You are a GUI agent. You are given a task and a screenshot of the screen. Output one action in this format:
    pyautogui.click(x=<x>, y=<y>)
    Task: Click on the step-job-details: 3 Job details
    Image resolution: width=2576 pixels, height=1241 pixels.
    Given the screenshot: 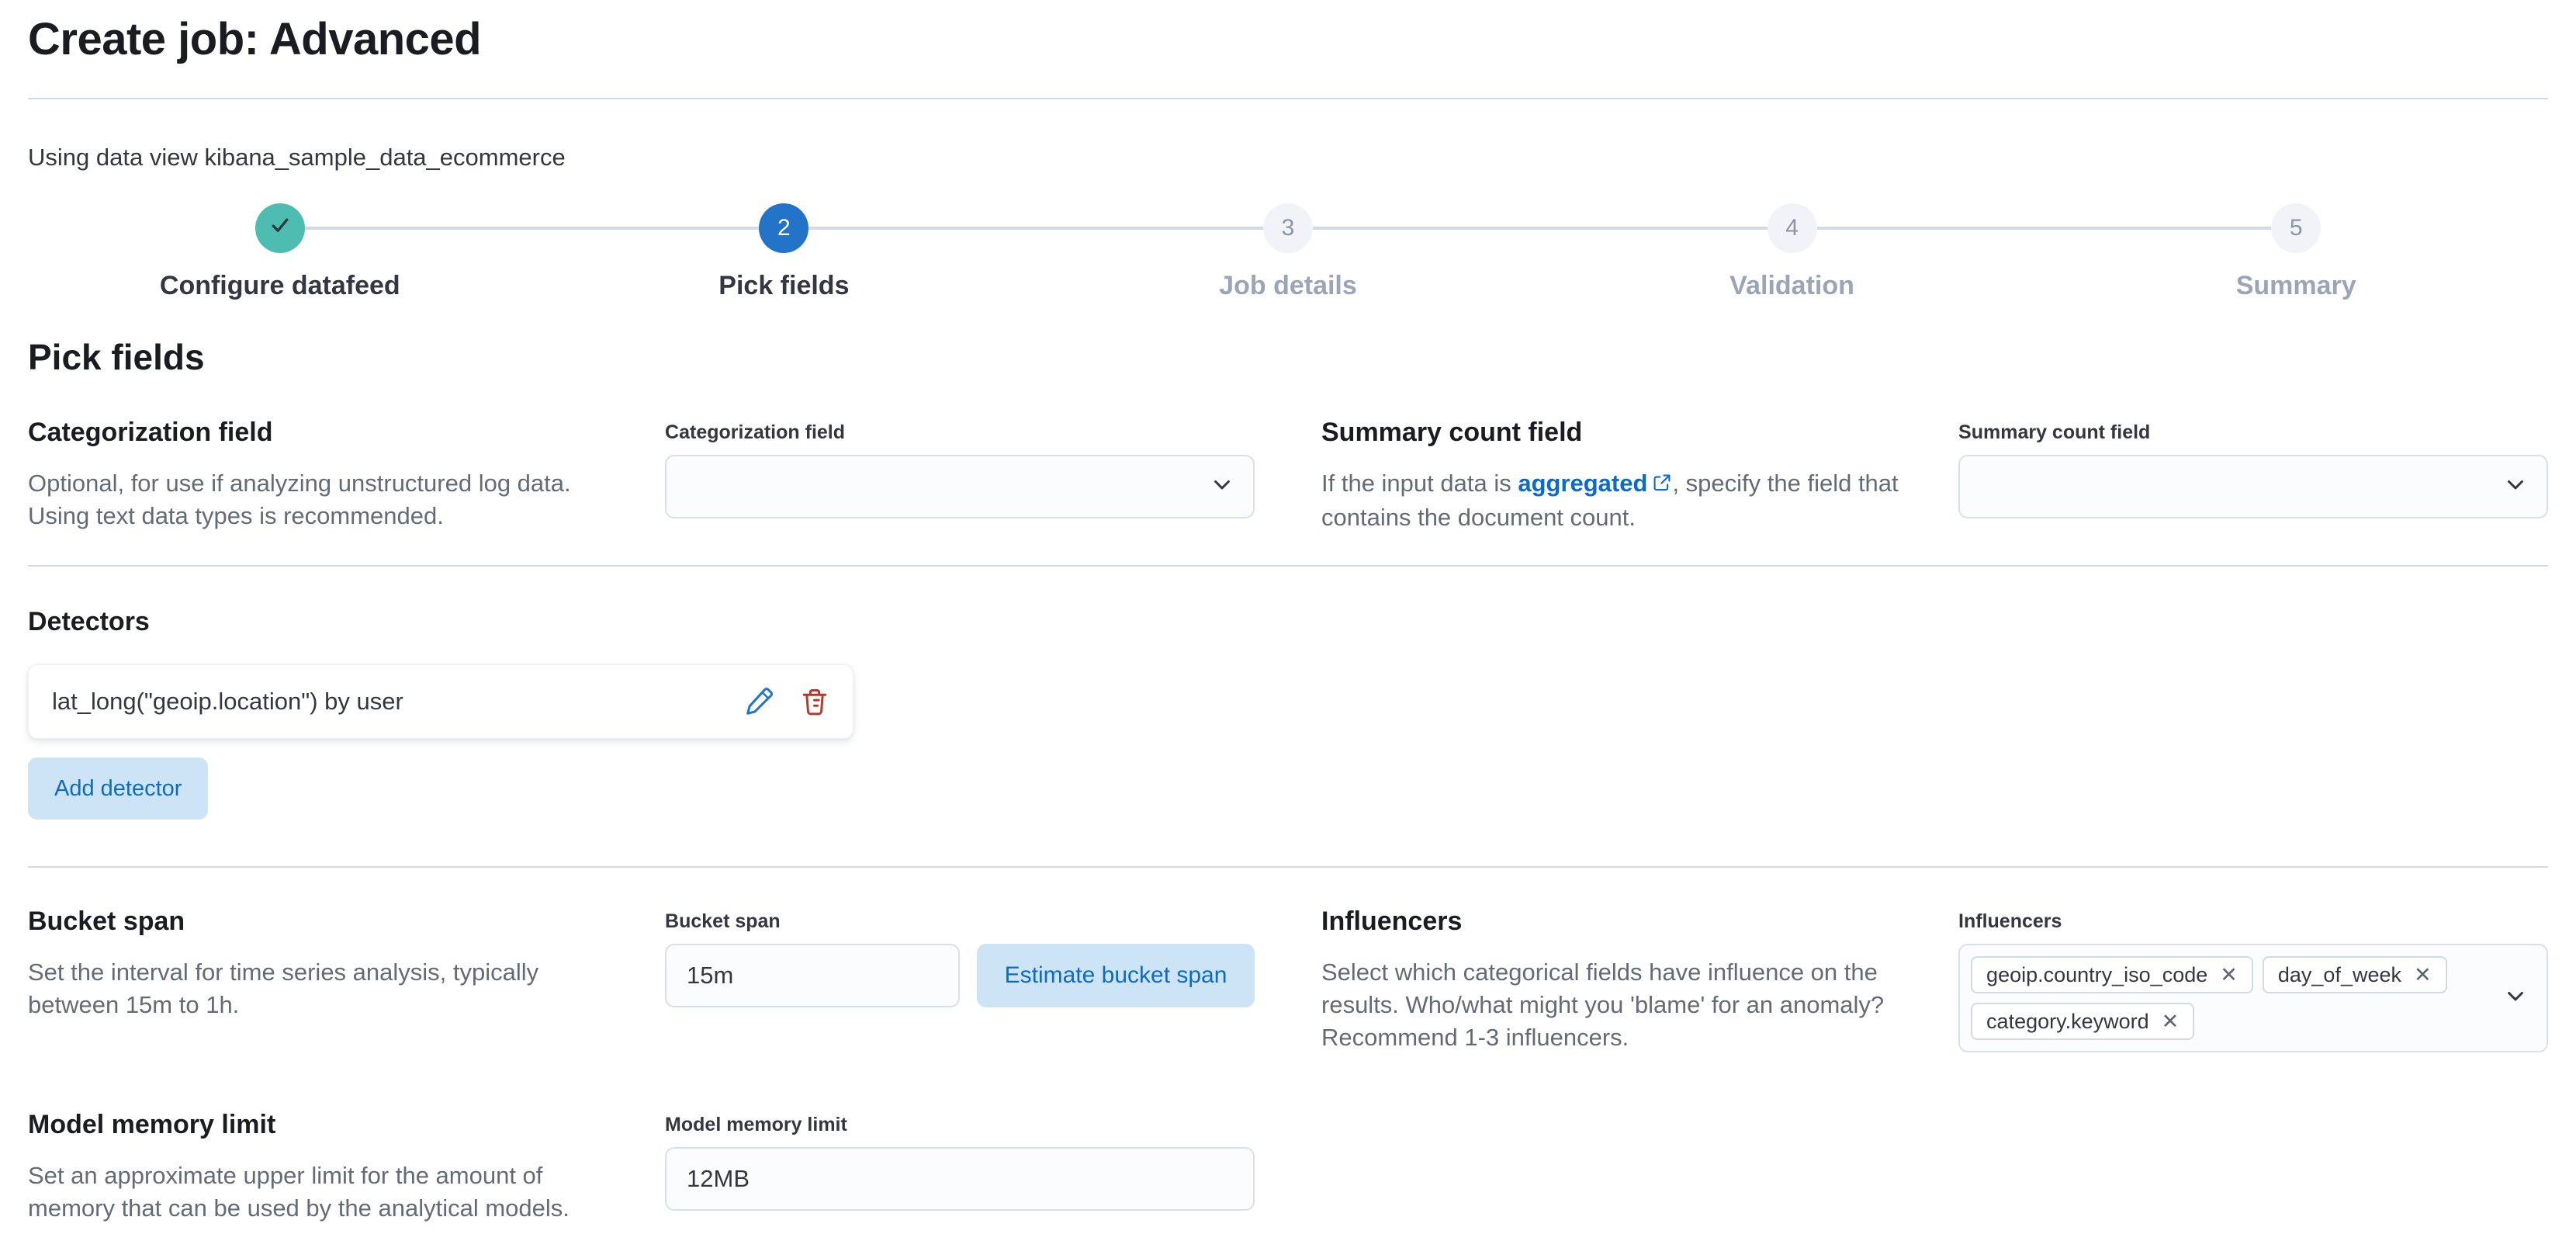 What is the action you would take?
    pyautogui.click(x=1288, y=252)
    